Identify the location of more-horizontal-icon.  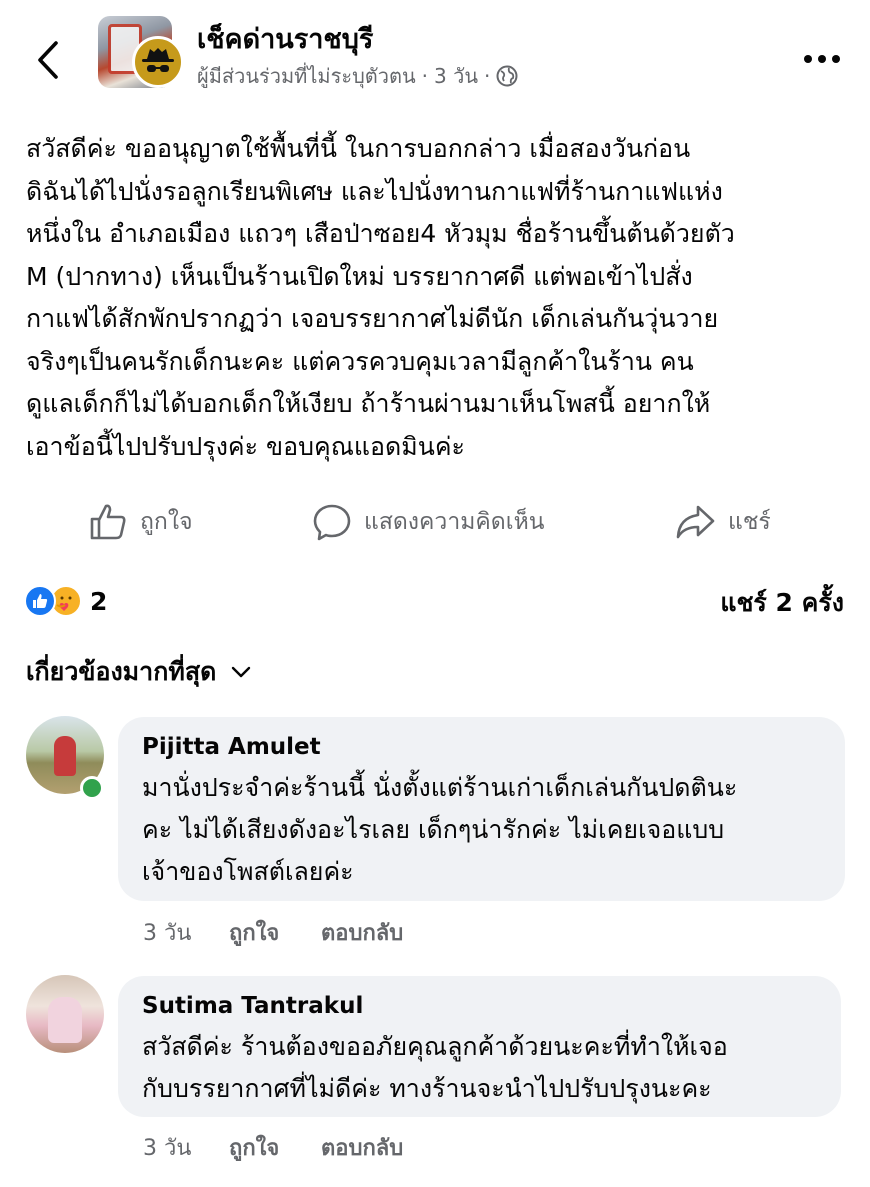
(822, 59).